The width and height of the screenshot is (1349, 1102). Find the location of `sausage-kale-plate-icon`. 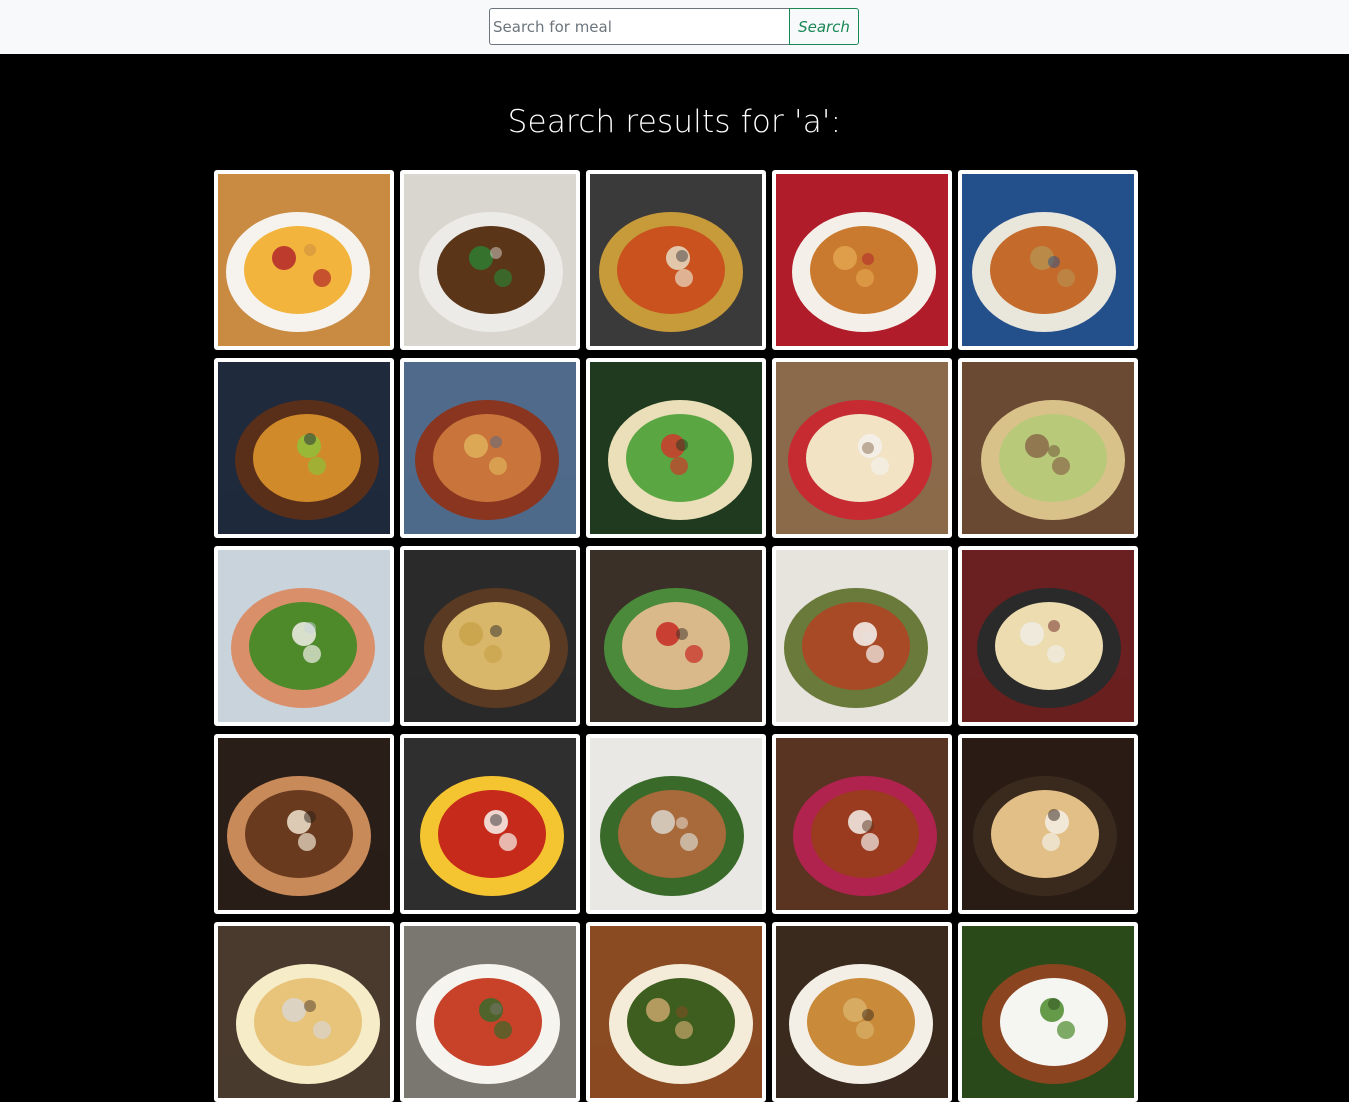

sausage-kale-plate-icon is located at coordinates (304, 636).